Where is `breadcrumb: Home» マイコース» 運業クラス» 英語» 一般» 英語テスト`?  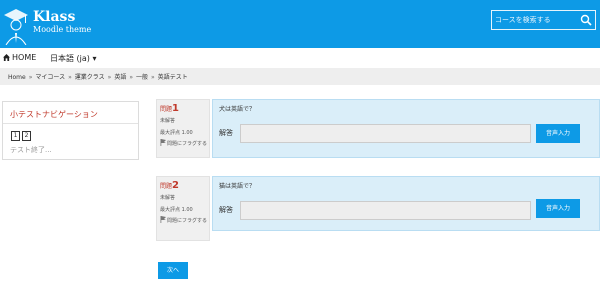
breadcrumb: Home» マイコース» 運業クラス» 英語» 一般» 英語テスト is located at coordinates (300, 76).